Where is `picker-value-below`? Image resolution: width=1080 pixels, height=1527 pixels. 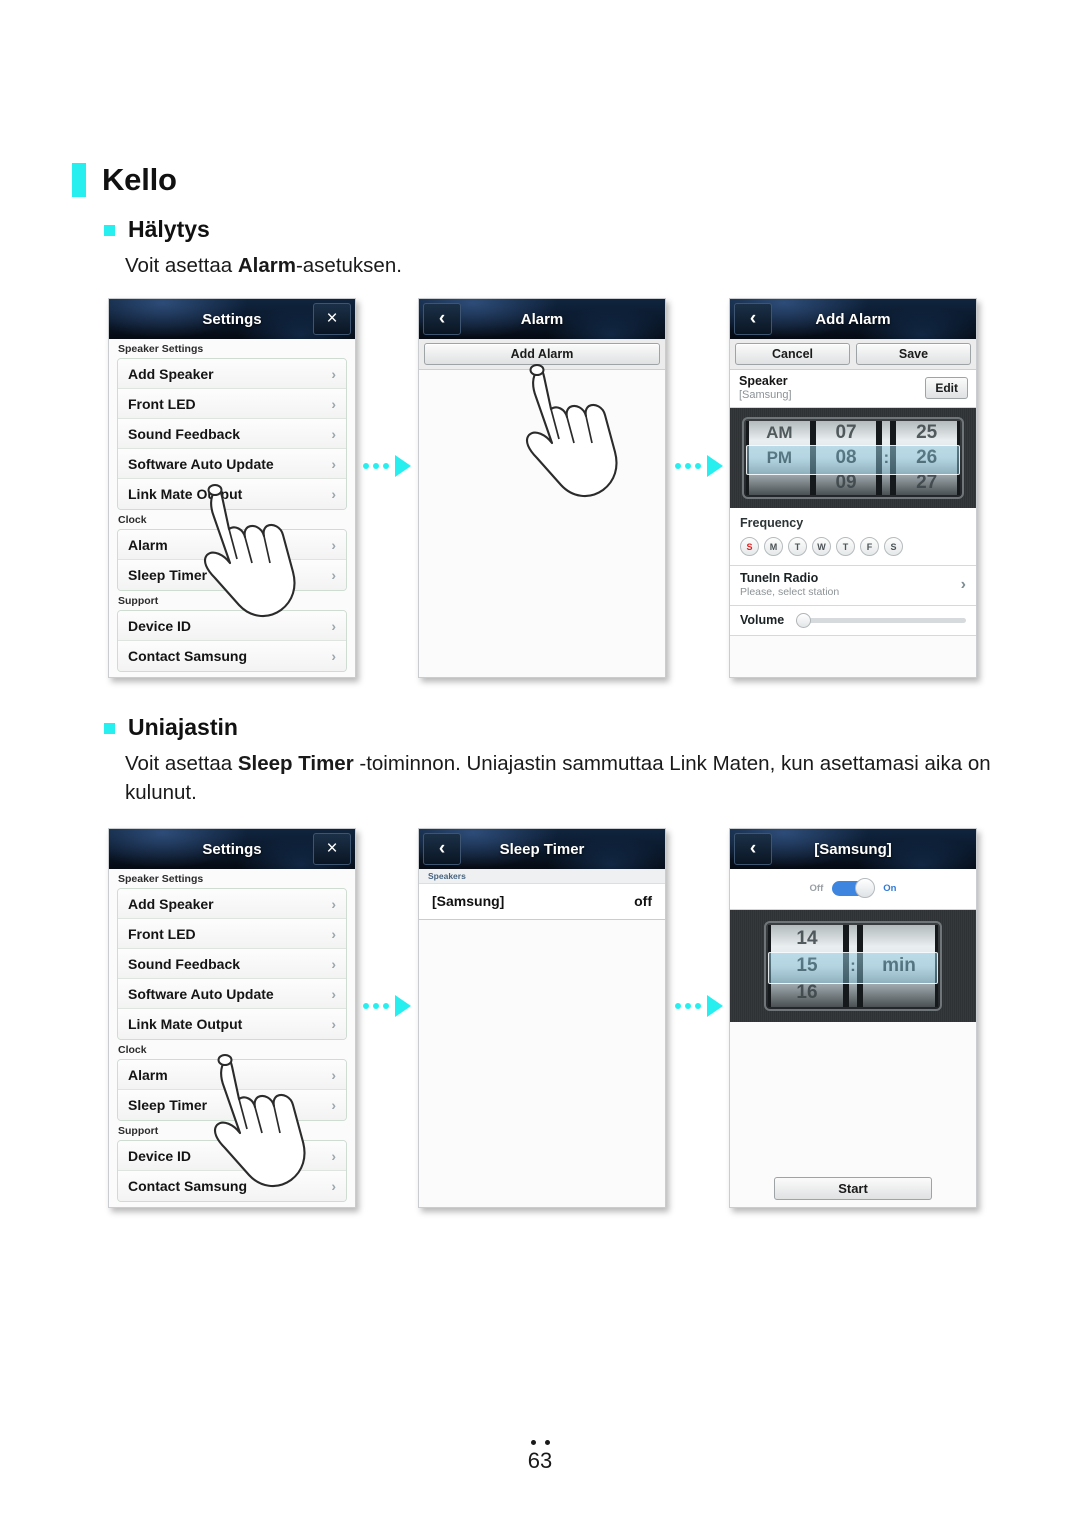 picker-value-below is located at coordinates (779, 482).